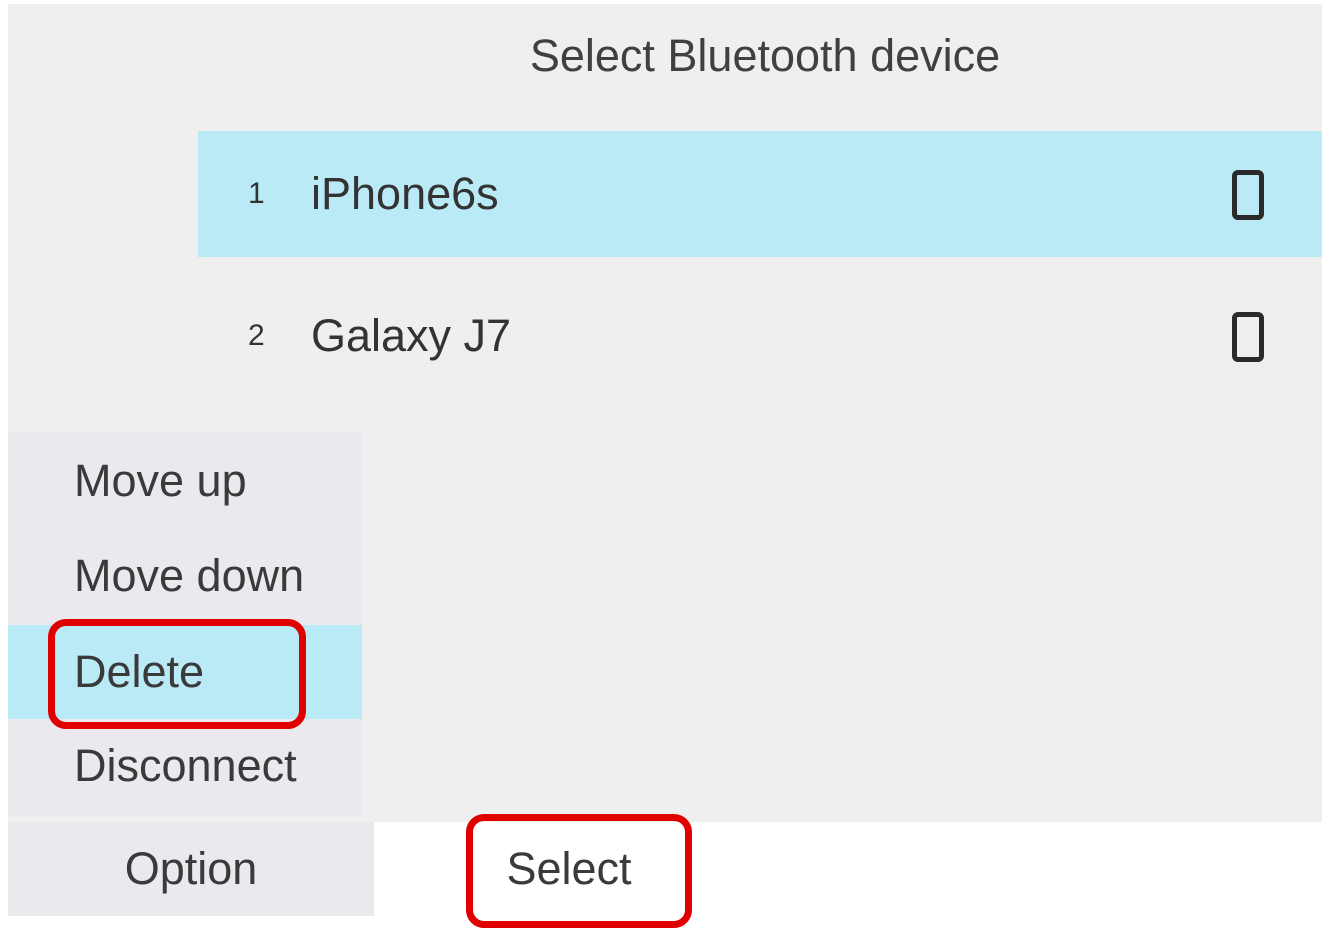 Image resolution: width=1326 pixels, height=928 pixels. Describe the element at coordinates (256, 193) in the screenshot. I see `device-number: 1` at that location.